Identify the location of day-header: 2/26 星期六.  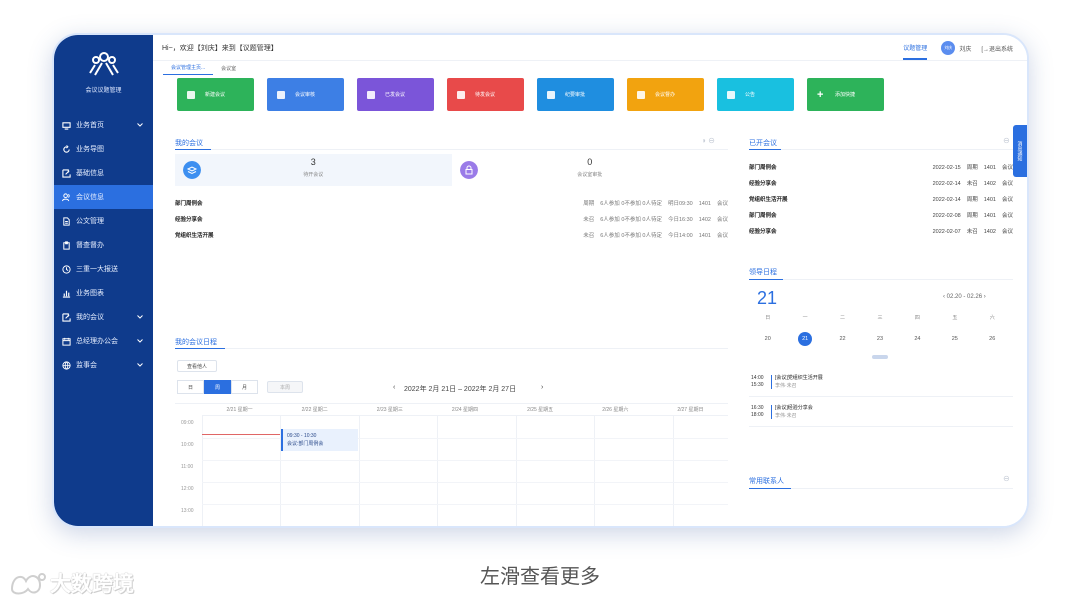
(615, 410).